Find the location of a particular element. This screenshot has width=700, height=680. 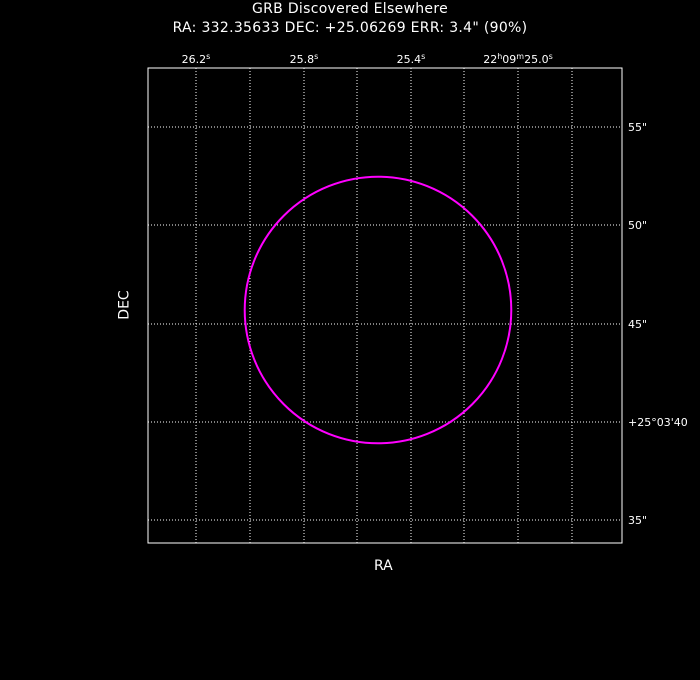

x-axis-label: RA is located at coordinates (383, 566).